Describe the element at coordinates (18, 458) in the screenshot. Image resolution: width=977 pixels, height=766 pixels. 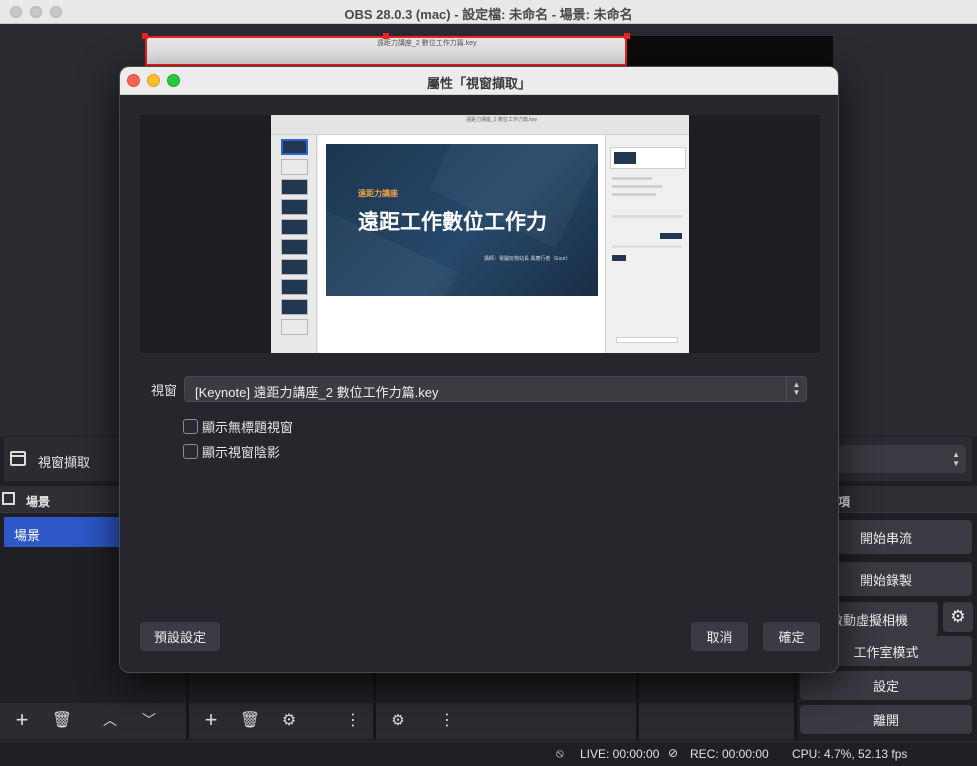
I see `window-capture-icon` at that location.